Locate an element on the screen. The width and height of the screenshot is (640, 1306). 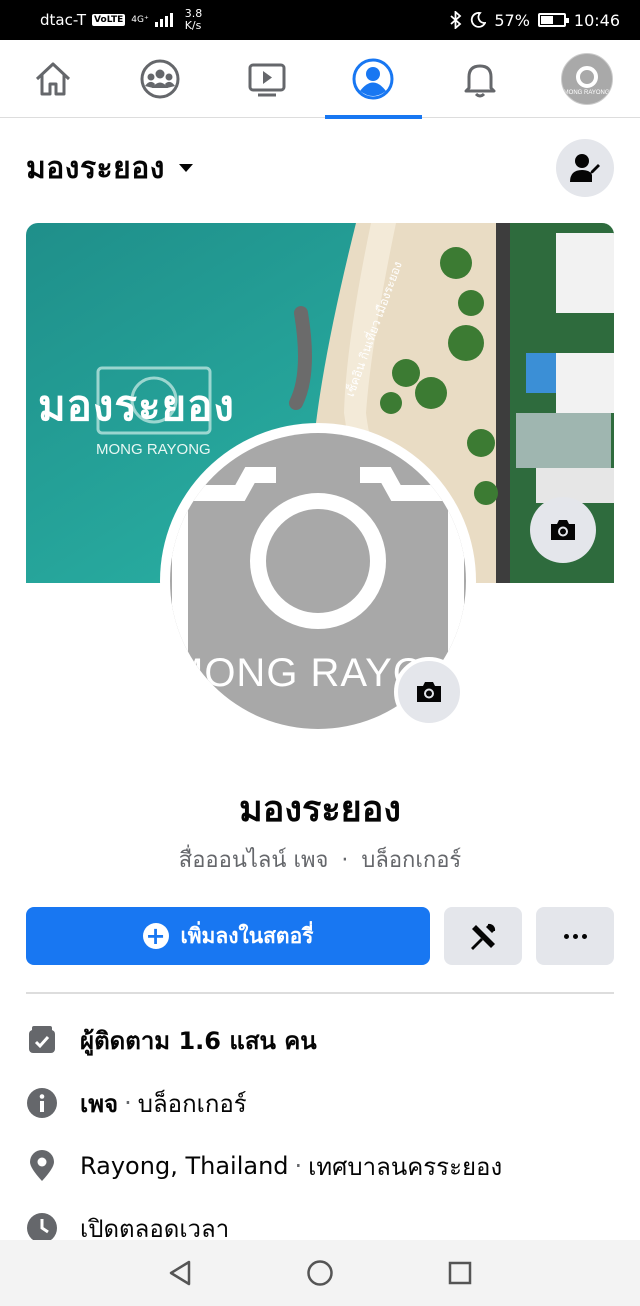
system-nav-bar is located at coordinates (320, 1273).